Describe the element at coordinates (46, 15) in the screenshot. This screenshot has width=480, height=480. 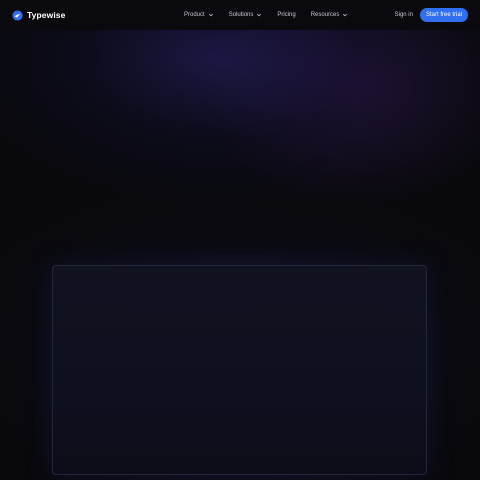
I see `brand-name: Typewise` at that location.